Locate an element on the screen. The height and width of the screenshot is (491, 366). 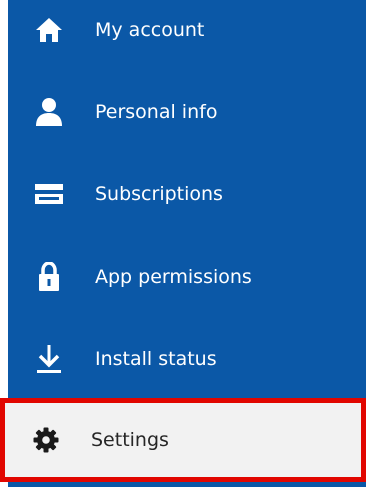
lock-icon is located at coordinates (49, 277).